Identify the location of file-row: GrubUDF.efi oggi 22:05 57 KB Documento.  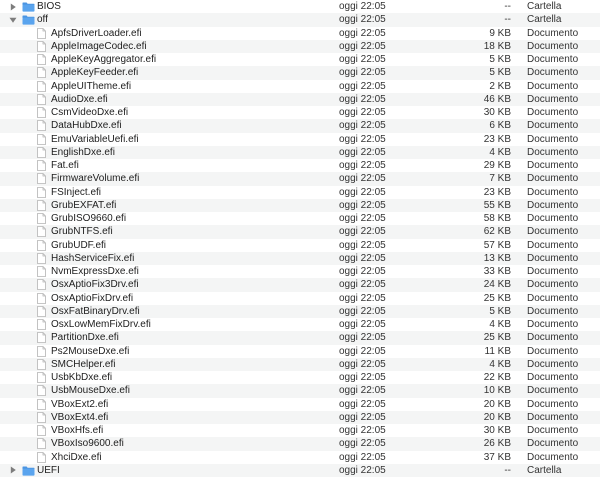
(300, 245).